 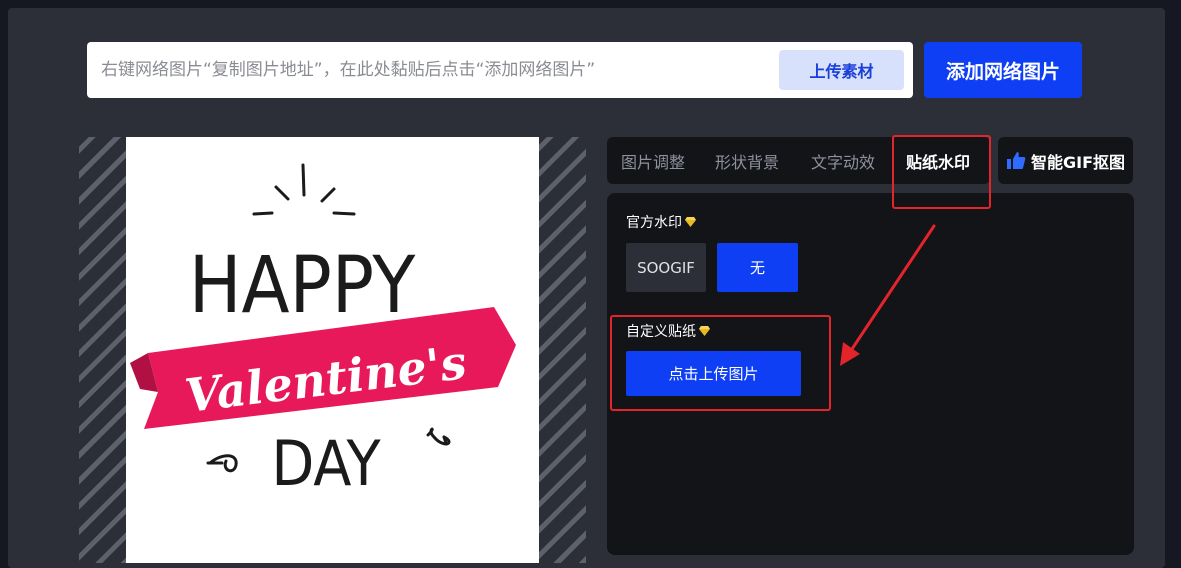 I want to click on watermark-option-none: 无, so click(x=757, y=267).